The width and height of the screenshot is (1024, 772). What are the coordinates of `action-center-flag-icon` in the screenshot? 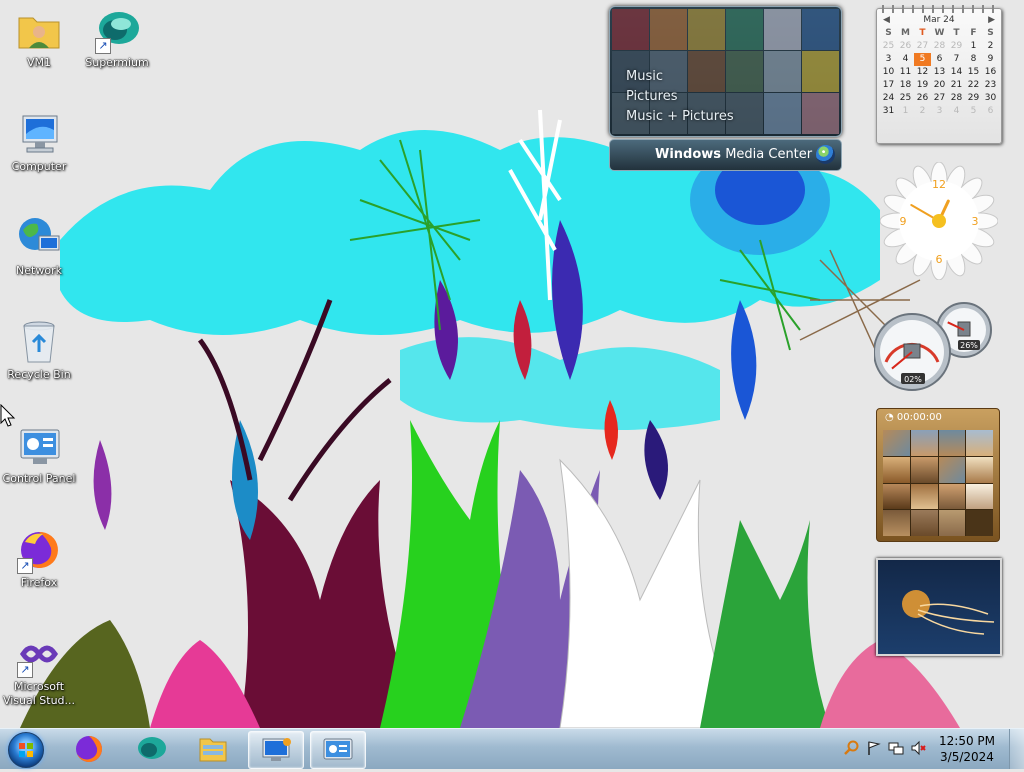 It's located at (874, 748).